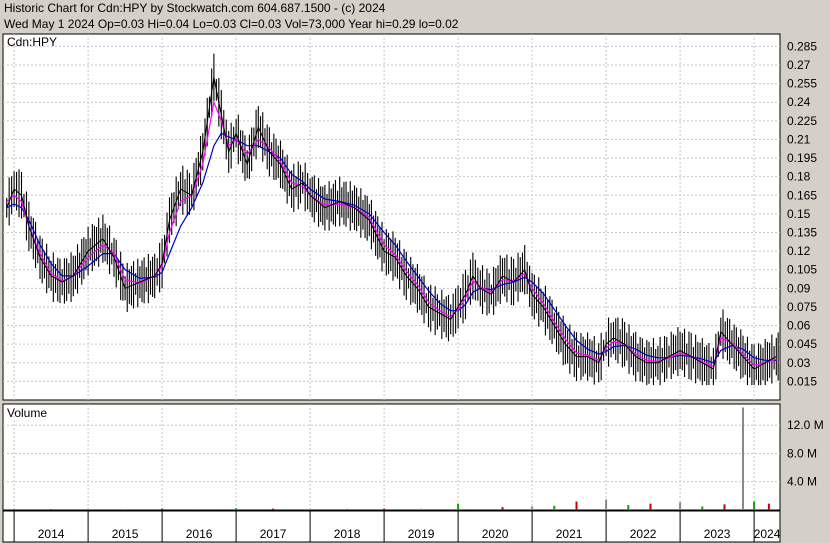 The width and height of the screenshot is (830, 543). Describe the element at coordinates (802, 344) in the screenshot. I see `price-y-tick-label: 0.045` at that location.